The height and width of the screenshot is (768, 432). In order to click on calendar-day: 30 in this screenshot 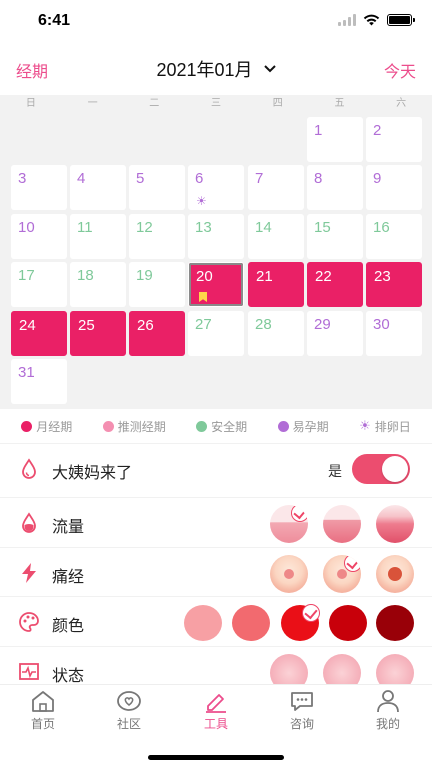, I will do `click(394, 333)`.